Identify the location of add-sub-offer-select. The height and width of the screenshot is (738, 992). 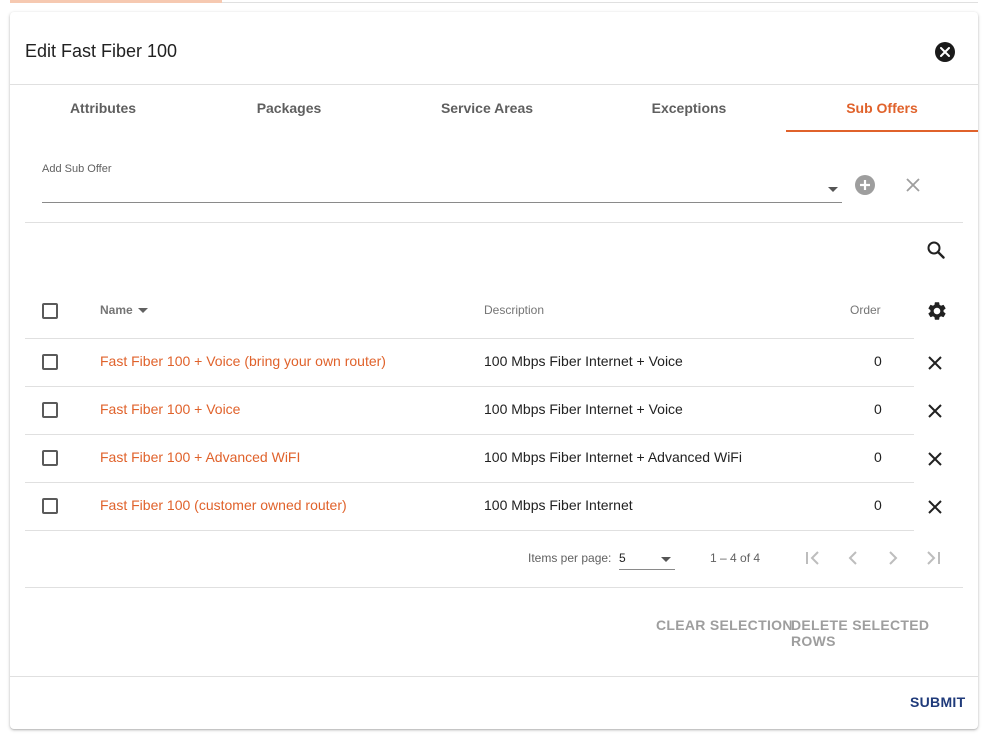
(442, 202).